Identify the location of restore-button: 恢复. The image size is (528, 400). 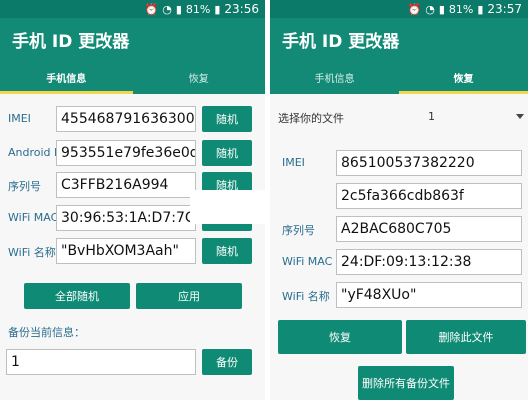
(340, 337).